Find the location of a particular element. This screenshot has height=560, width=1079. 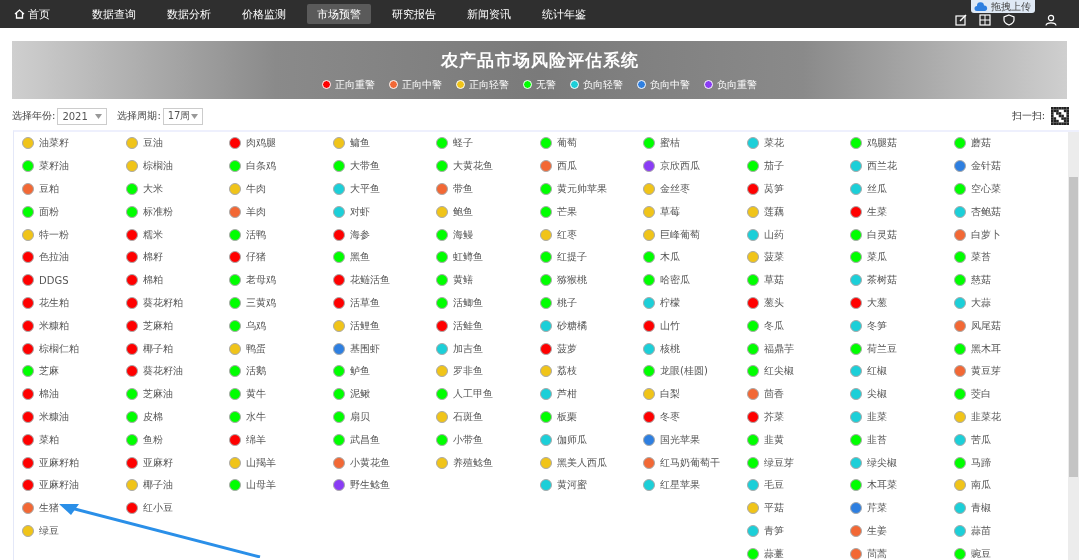

indicator-item: 小黄花鱼 is located at coordinates (384, 462).